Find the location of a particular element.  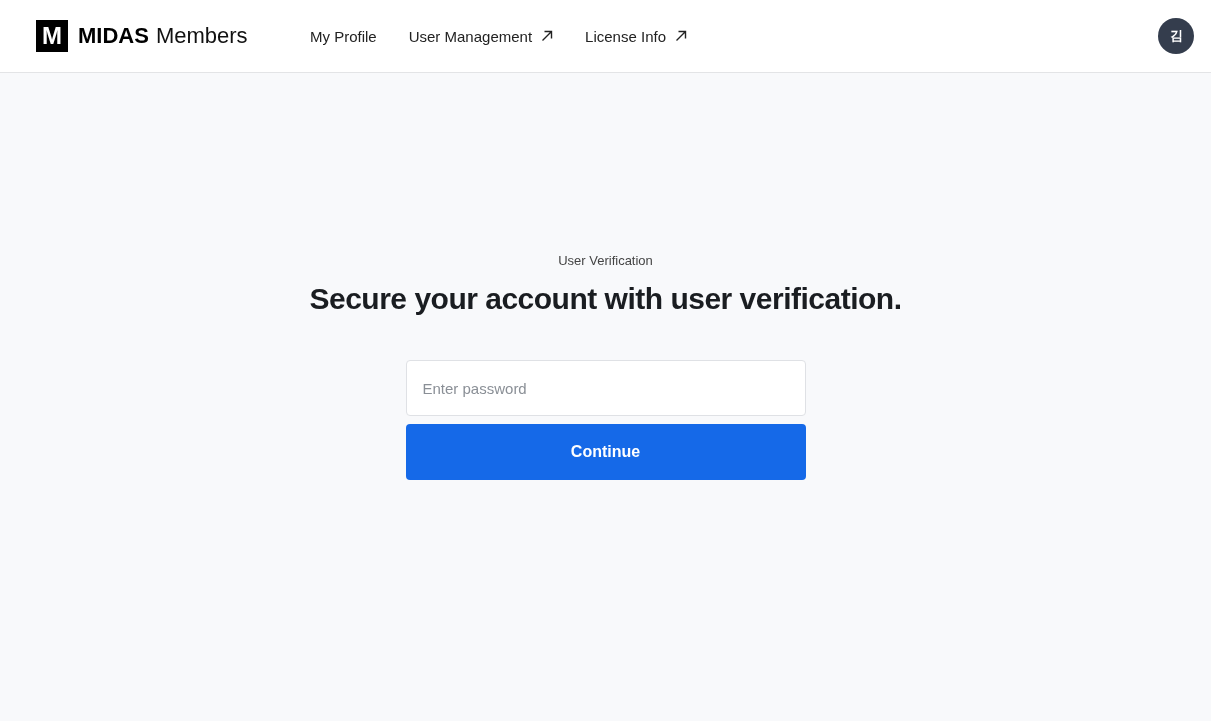

nav-link: My Profile is located at coordinates (343, 36).